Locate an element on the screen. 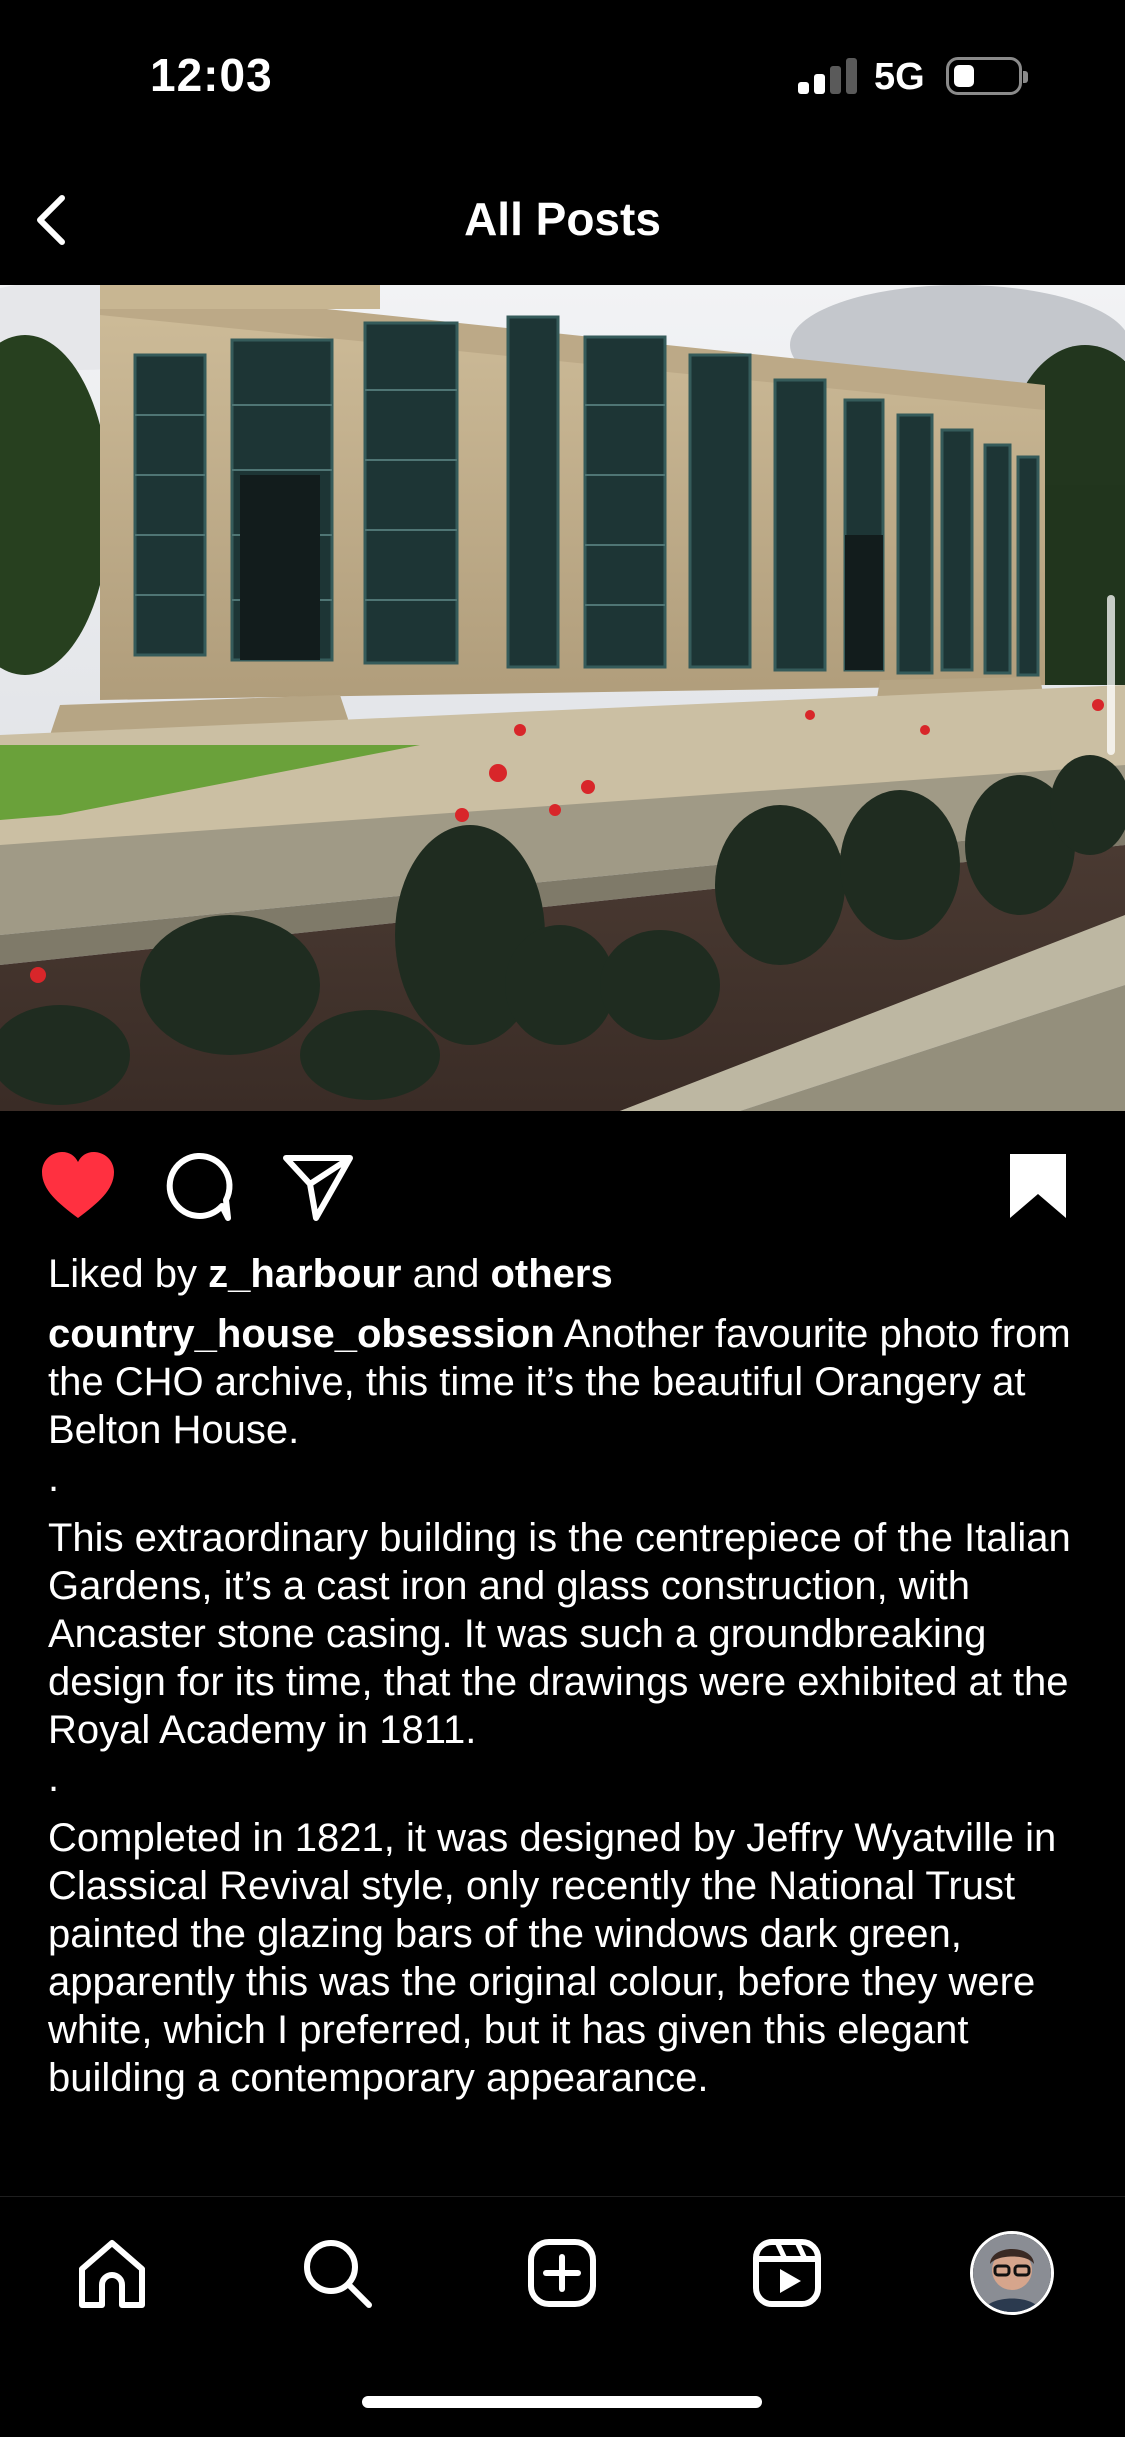  avatar is located at coordinates (1012, 2273).